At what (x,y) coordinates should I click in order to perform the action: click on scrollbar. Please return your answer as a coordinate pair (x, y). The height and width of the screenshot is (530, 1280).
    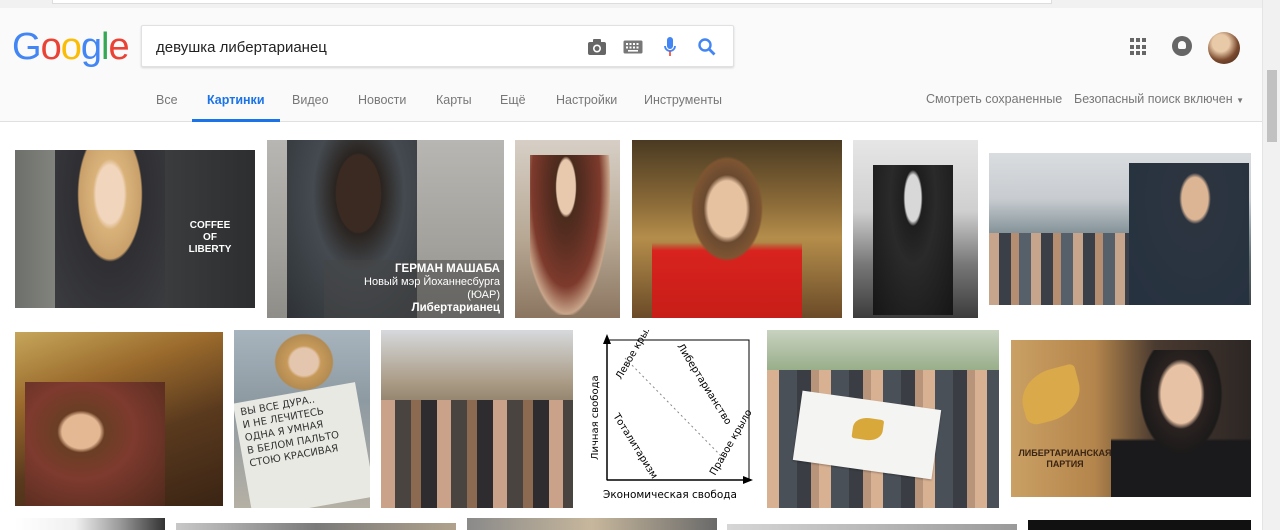
    Looking at the image, I should click on (1271, 265).